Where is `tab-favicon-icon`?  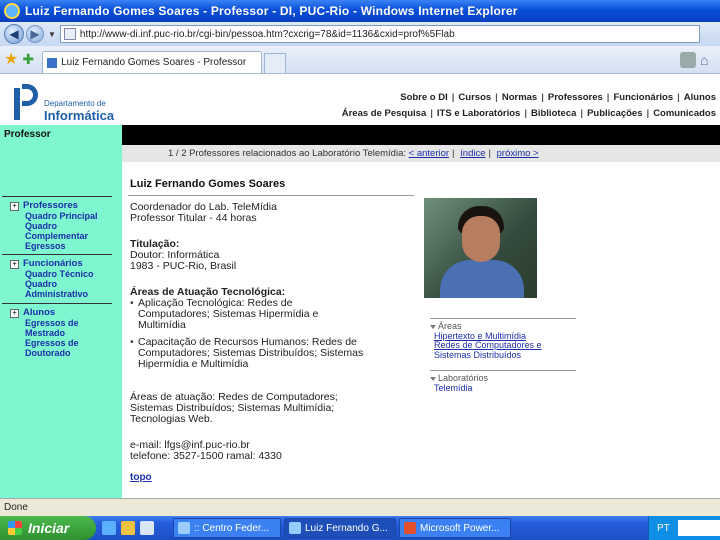 tab-favicon-icon is located at coordinates (52, 62).